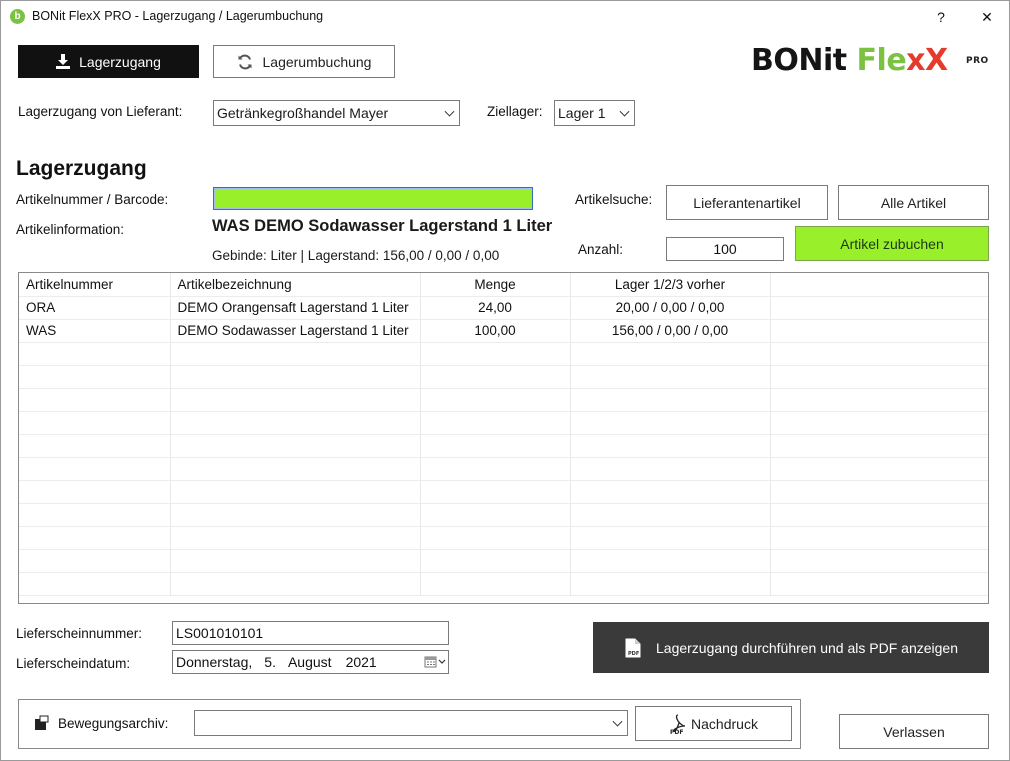  I want to click on archive-label: Bewegungsarchiv:, so click(113, 723).